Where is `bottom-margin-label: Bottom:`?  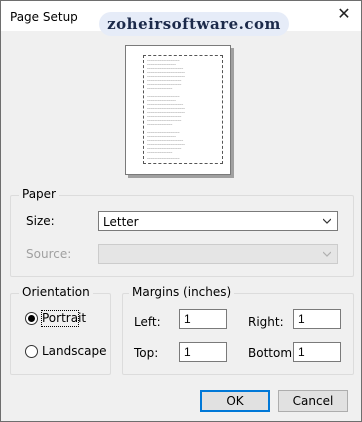
bottom-margin-label: Bottom: is located at coordinates (272, 353).